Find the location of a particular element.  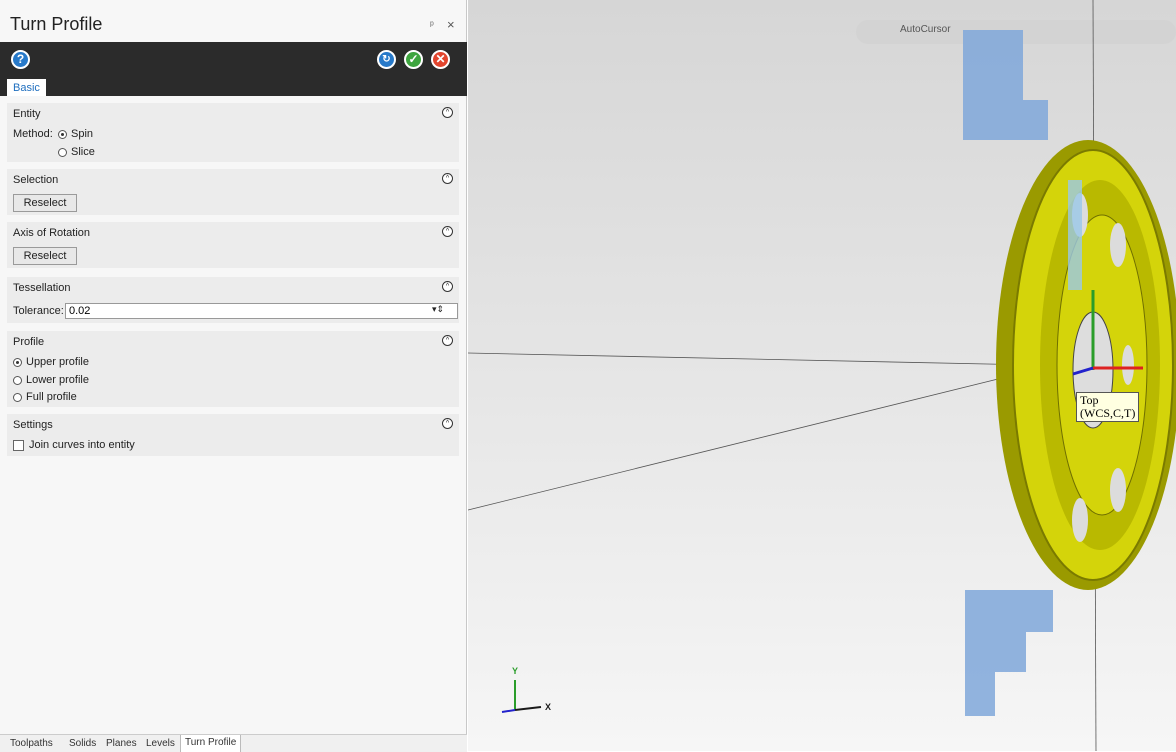

panel-title: Turn Profile is located at coordinates (56, 24).